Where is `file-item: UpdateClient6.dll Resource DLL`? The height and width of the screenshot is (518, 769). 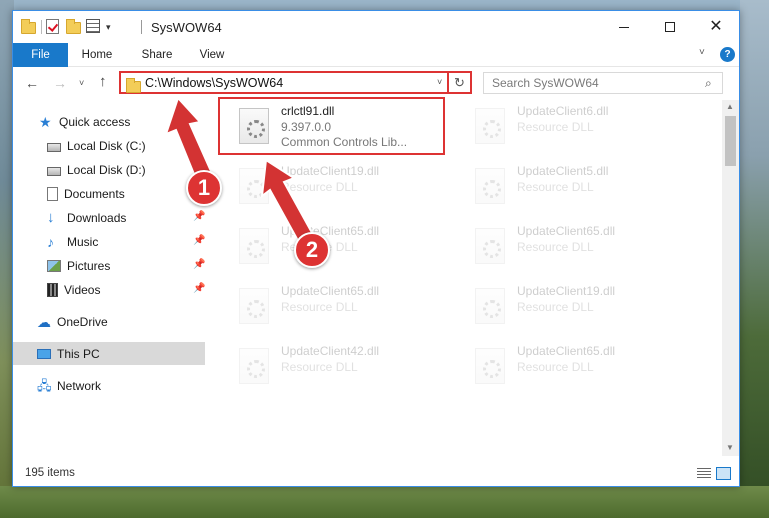 file-item: UpdateClient6.dll Resource DLL is located at coordinates (579, 128).